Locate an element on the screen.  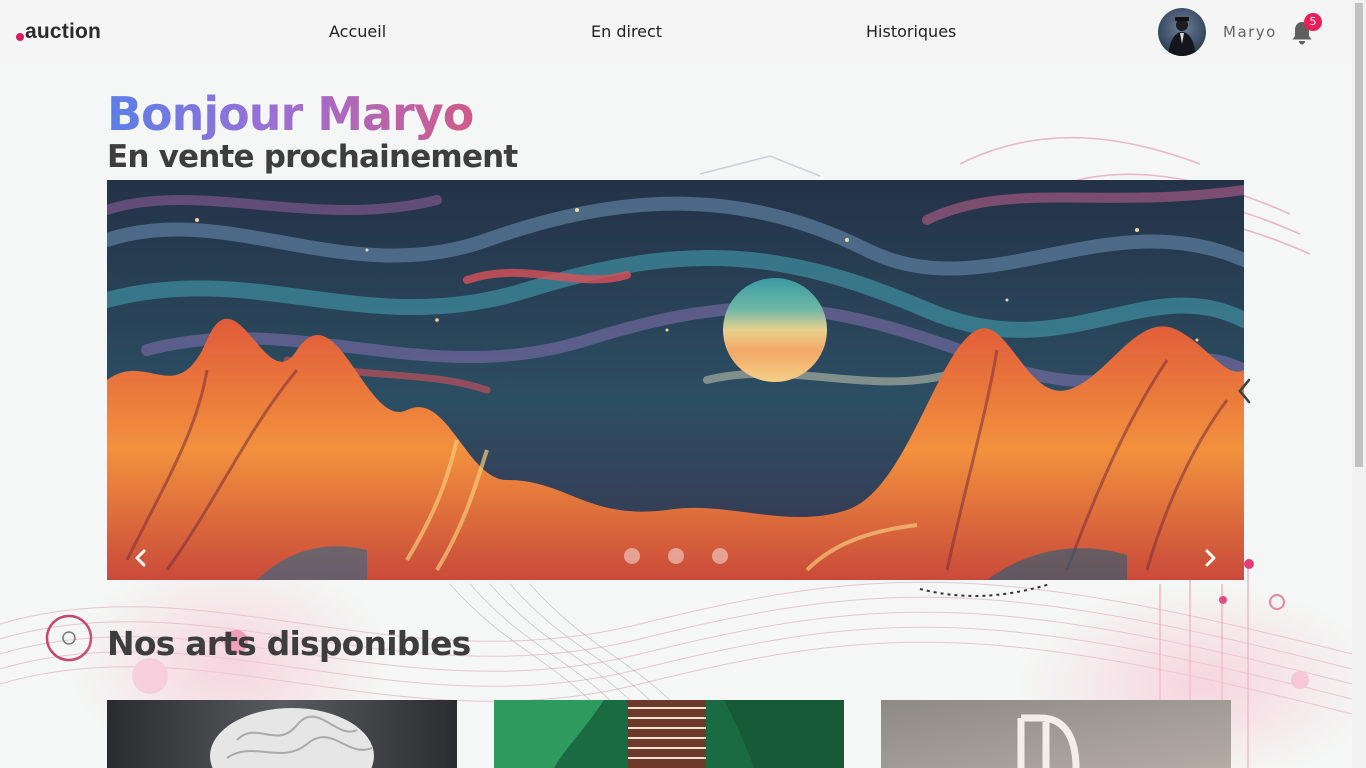
art-card-green-abstract is located at coordinates (669, 734).